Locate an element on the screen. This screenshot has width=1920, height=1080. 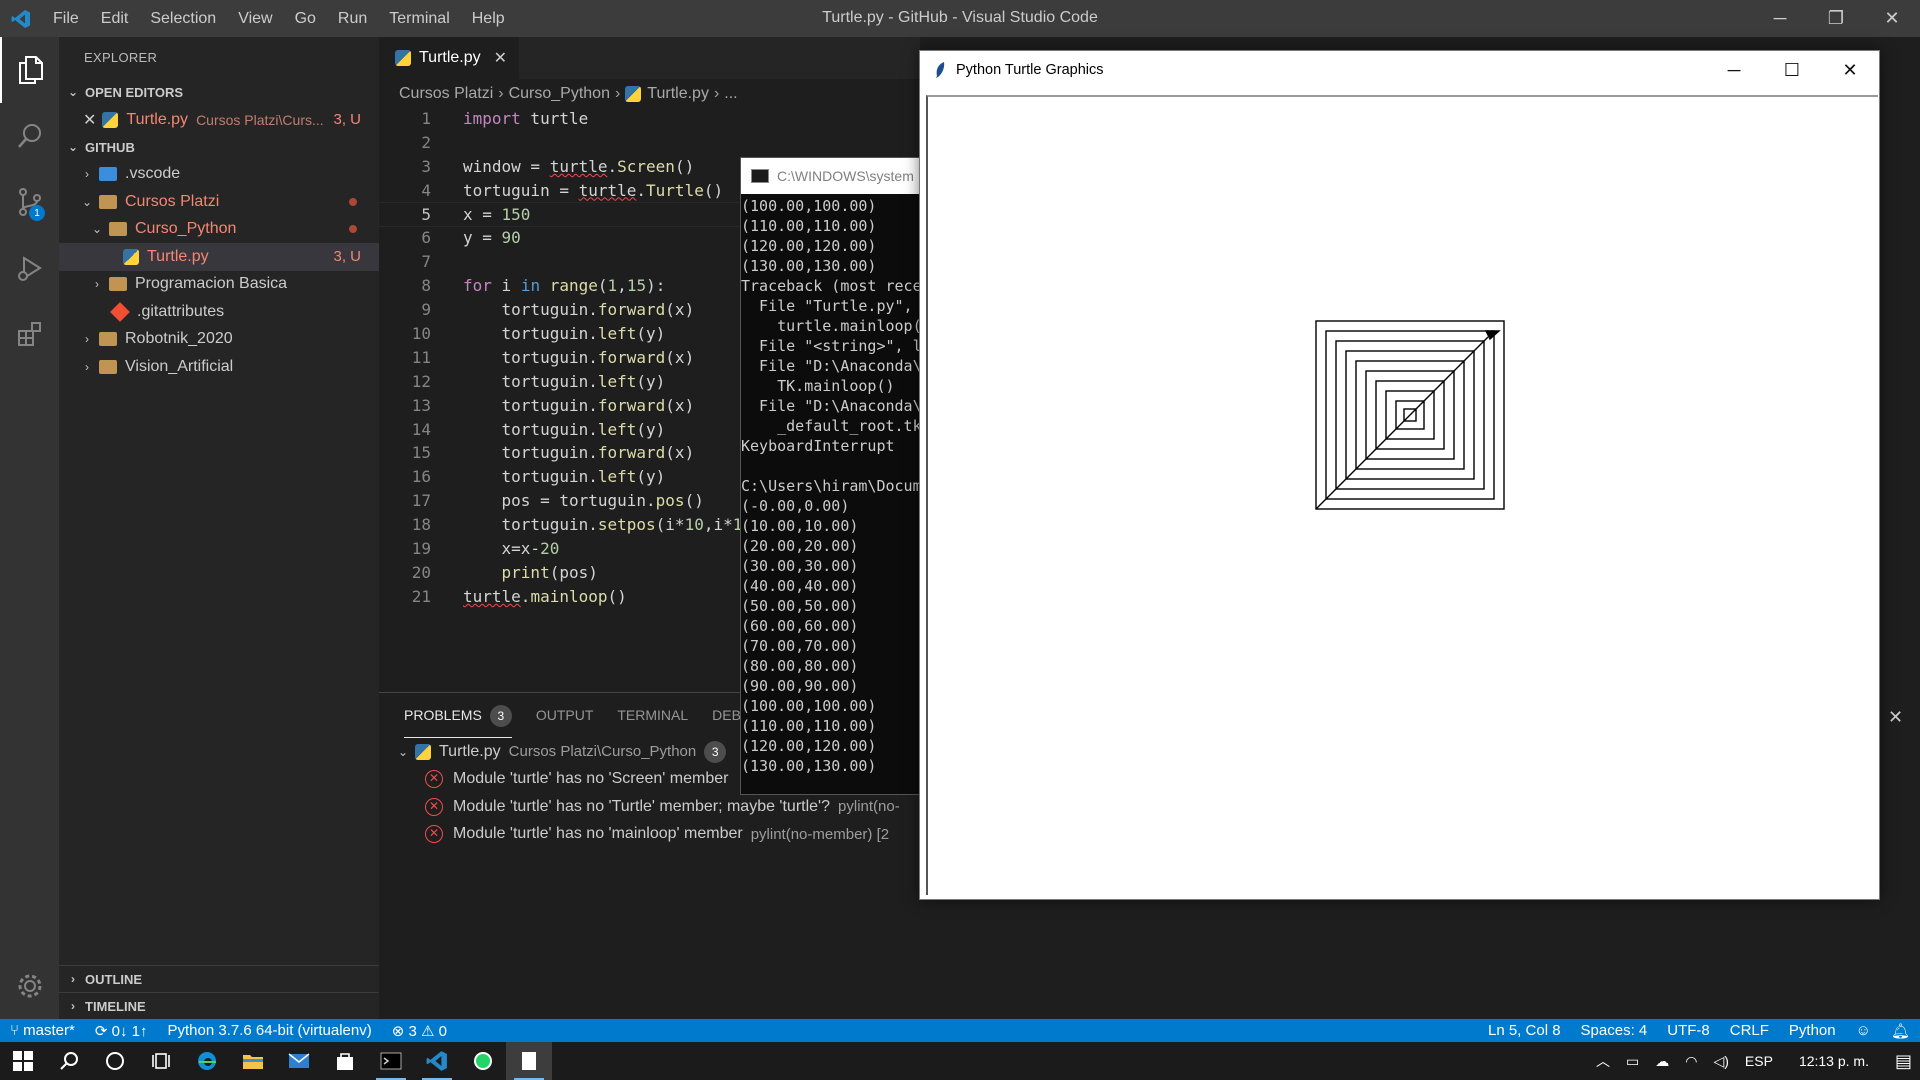
vscode-logo-icon is located at coordinates (21, 18).